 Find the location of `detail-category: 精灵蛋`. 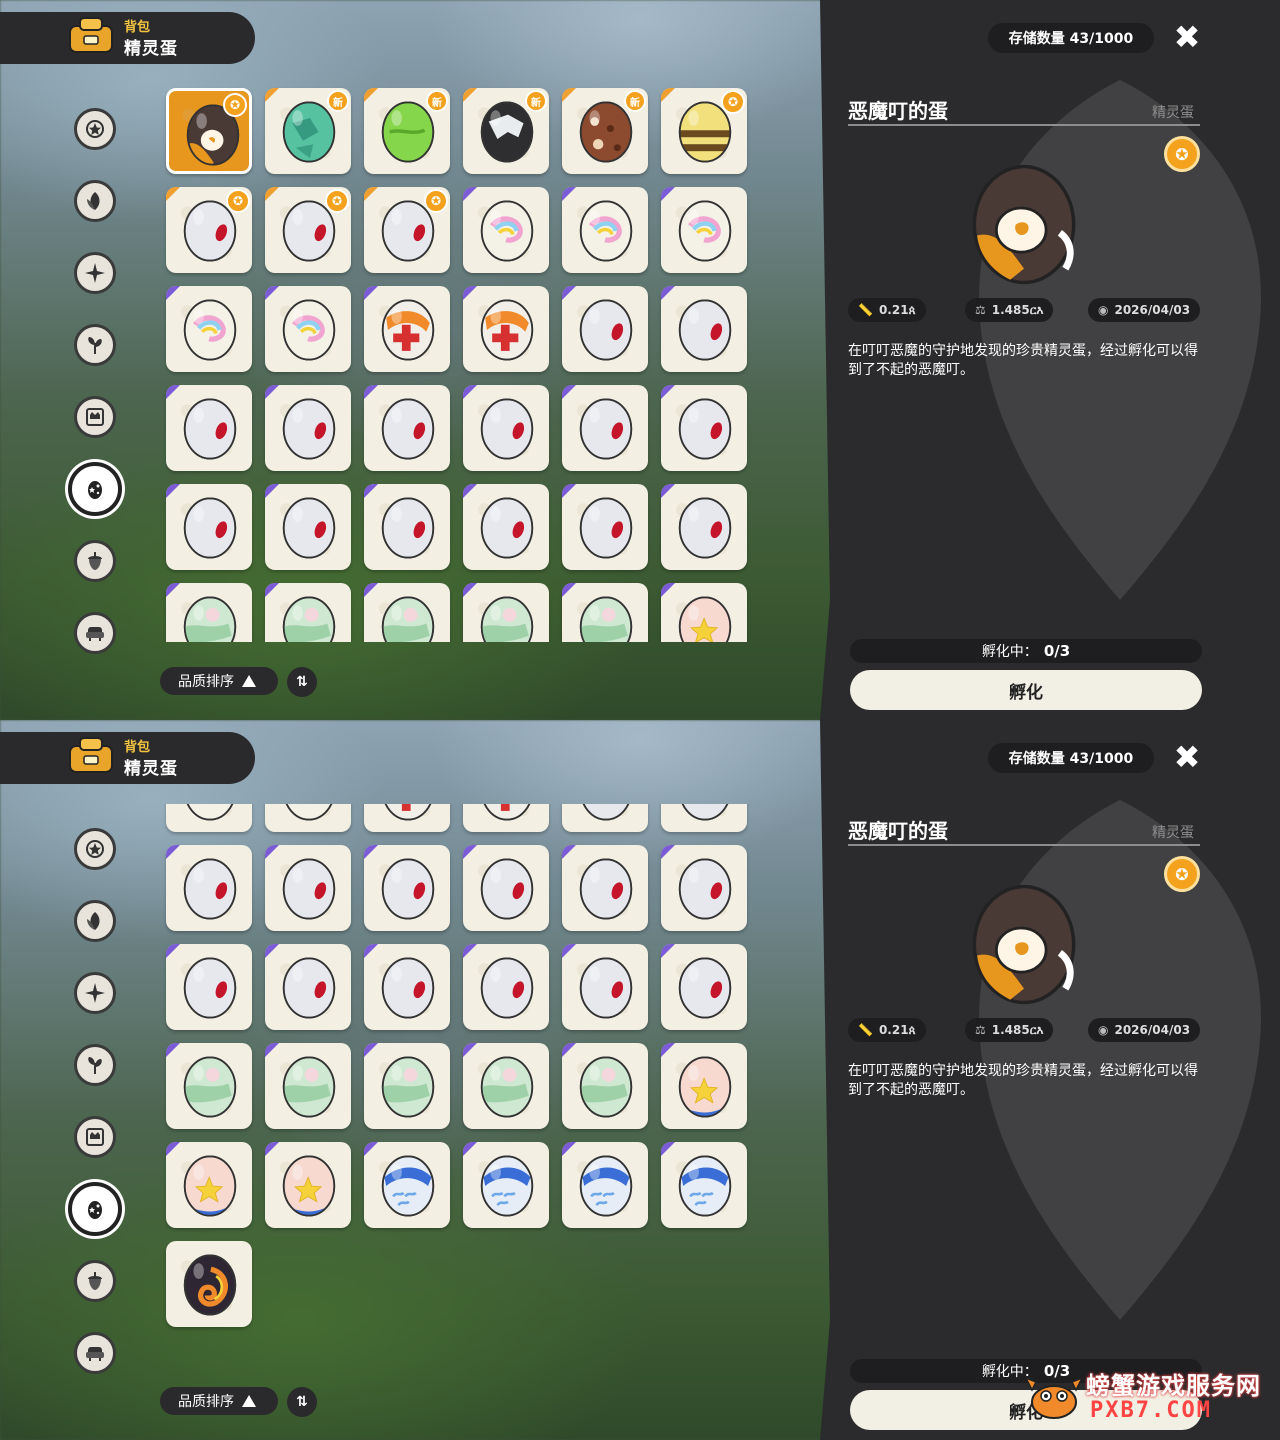

detail-category: 精灵蛋 is located at coordinates (1173, 113).